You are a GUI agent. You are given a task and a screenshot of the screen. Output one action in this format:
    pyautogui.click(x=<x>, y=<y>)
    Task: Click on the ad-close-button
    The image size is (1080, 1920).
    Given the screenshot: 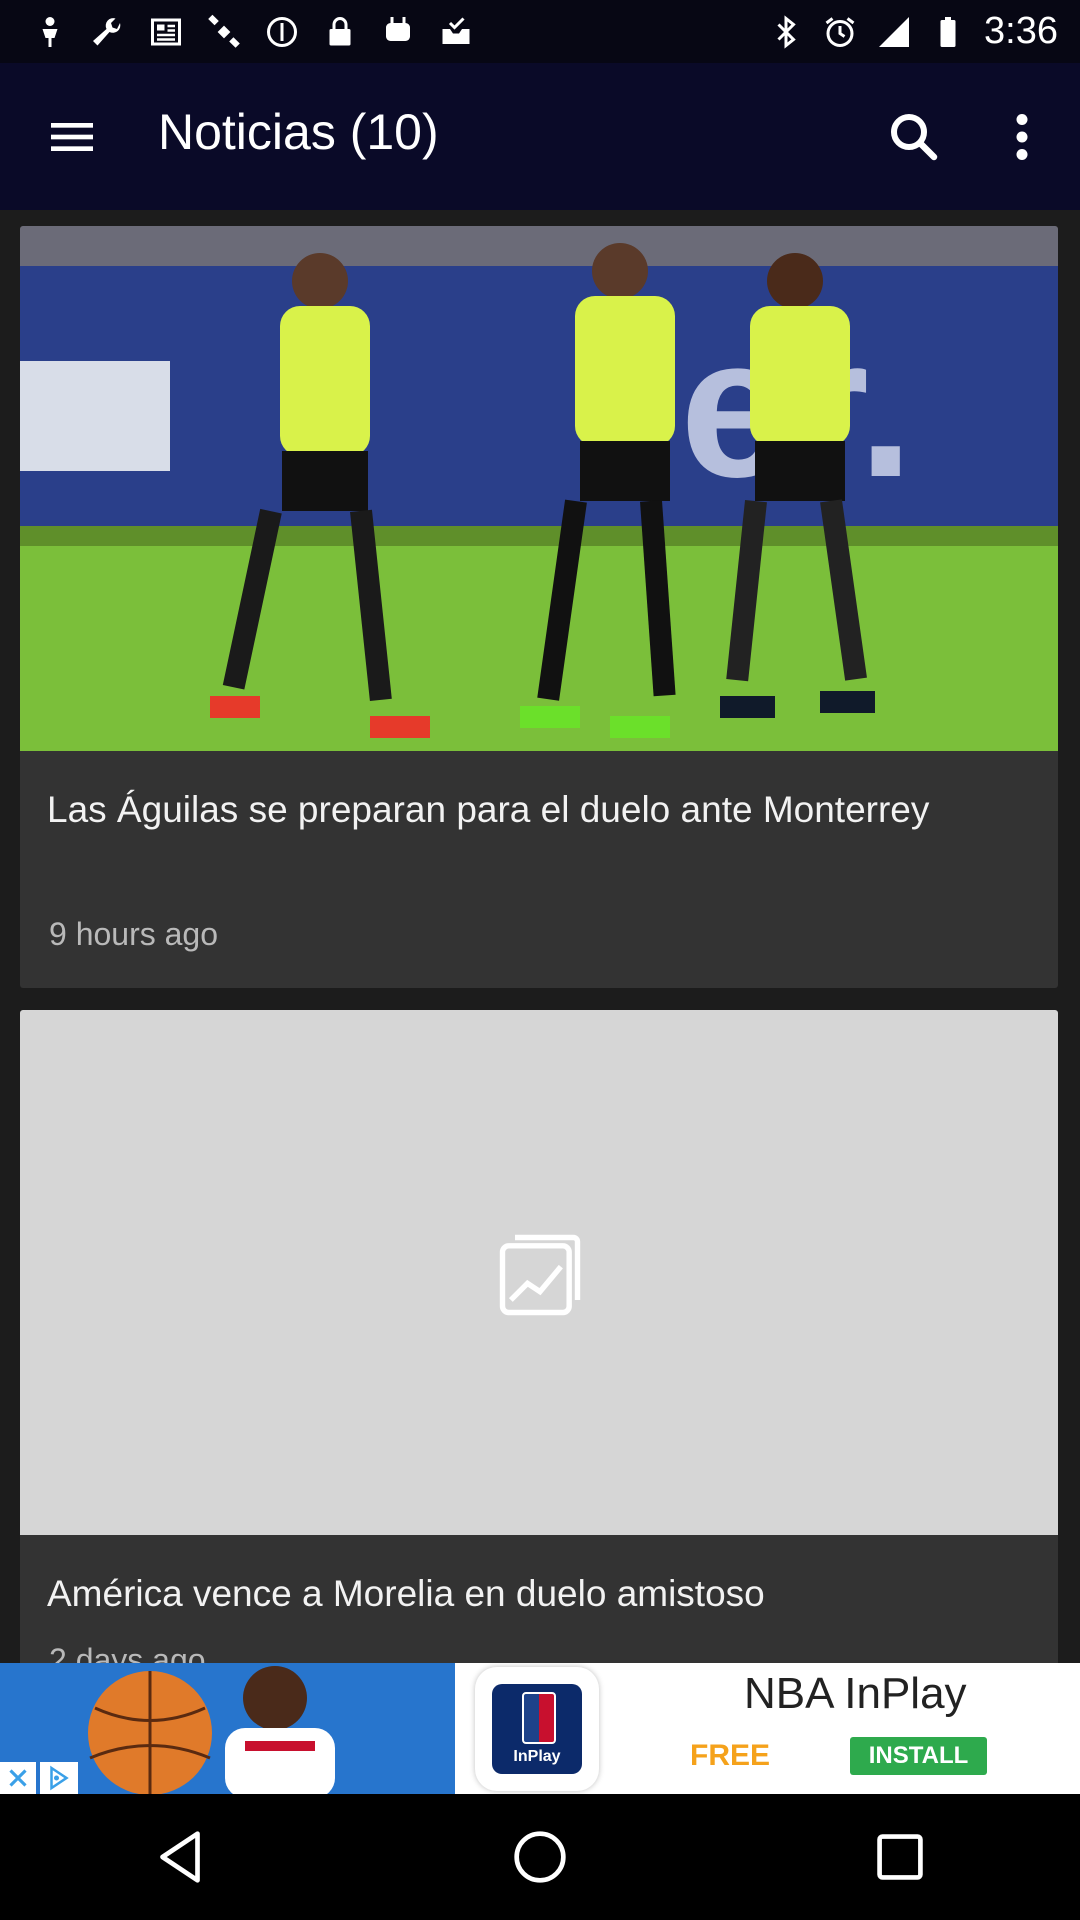 What is the action you would take?
    pyautogui.click(x=18, y=1778)
    